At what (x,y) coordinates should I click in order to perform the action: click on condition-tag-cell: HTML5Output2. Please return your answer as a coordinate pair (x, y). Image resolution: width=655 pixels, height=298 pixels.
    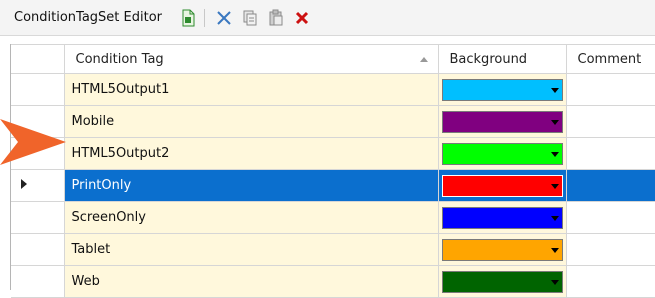
    Looking at the image, I should click on (251, 153).